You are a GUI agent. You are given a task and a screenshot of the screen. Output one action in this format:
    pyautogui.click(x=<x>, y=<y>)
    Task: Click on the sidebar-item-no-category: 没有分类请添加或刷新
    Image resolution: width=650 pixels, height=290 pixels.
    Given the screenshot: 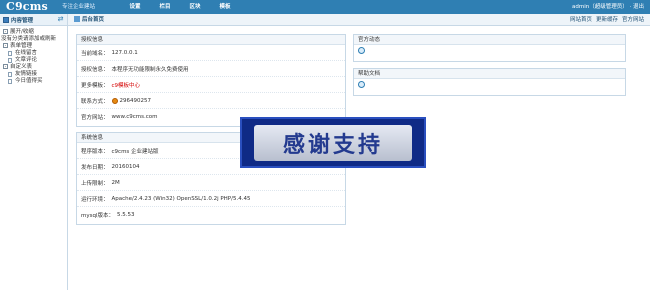 What is the action you would take?
    pyautogui.click(x=34, y=39)
    